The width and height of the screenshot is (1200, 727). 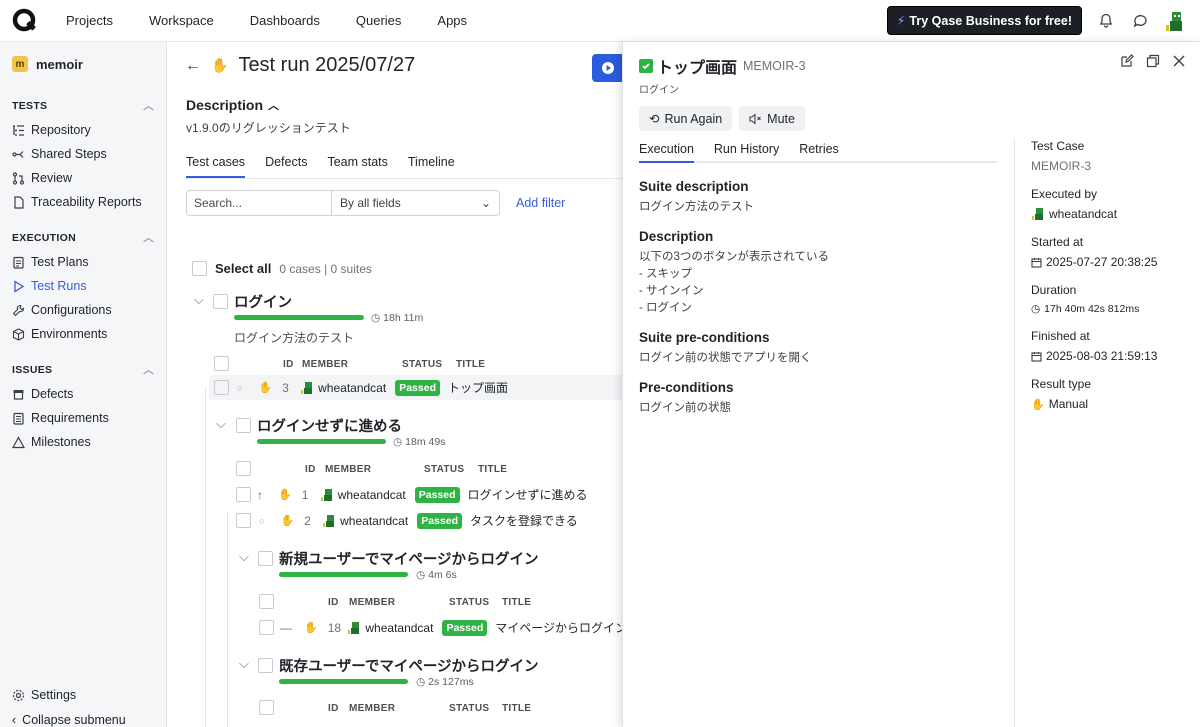 What do you see at coordinates (379, 20) in the screenshot?
I see `nav-queries: Queries` at bounding box center [379, 20].